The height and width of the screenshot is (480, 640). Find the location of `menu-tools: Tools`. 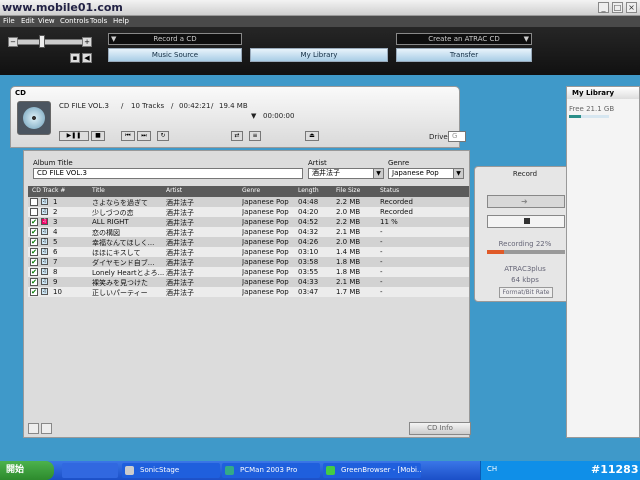

menu-tools: Tools is located at coordinates (98, 21).